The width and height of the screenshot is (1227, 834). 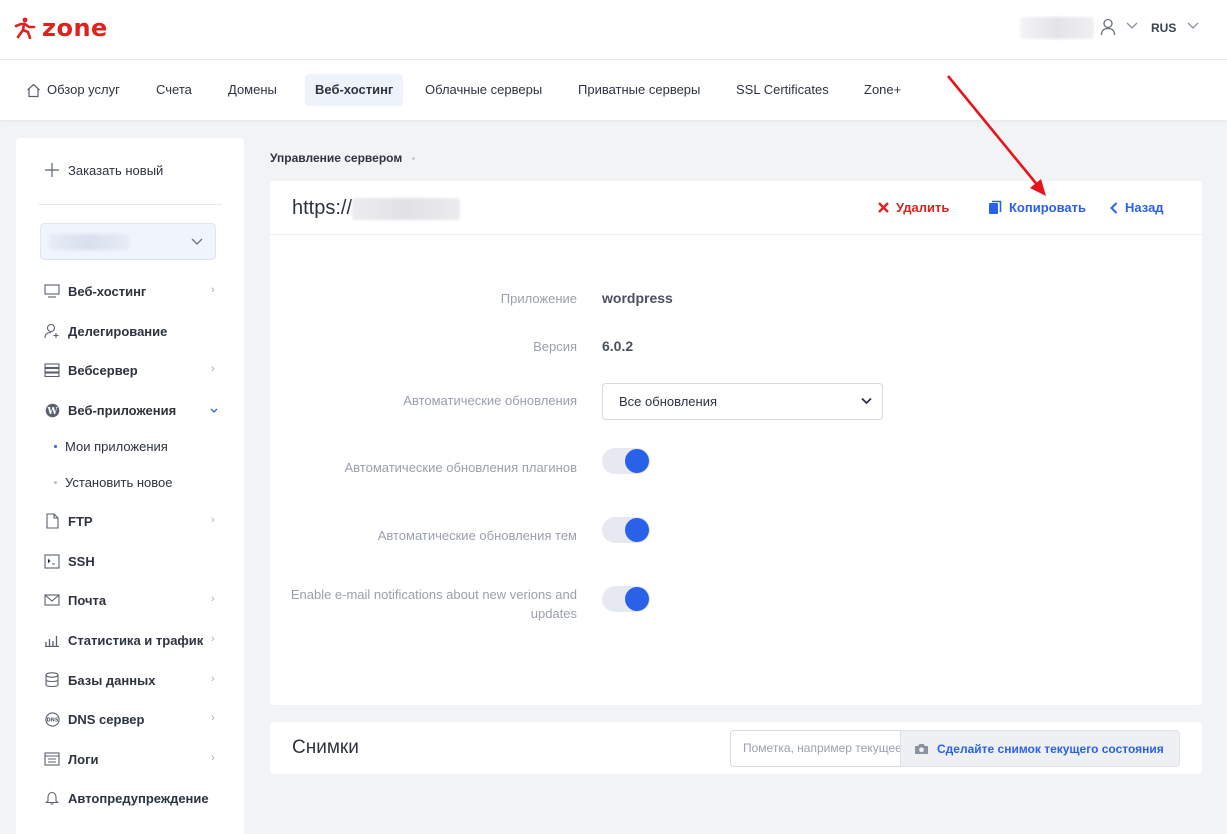 What do you see at coordinates (52, 680) in the screenshot?
I see `database-icon` at bounding box center [52, 680].